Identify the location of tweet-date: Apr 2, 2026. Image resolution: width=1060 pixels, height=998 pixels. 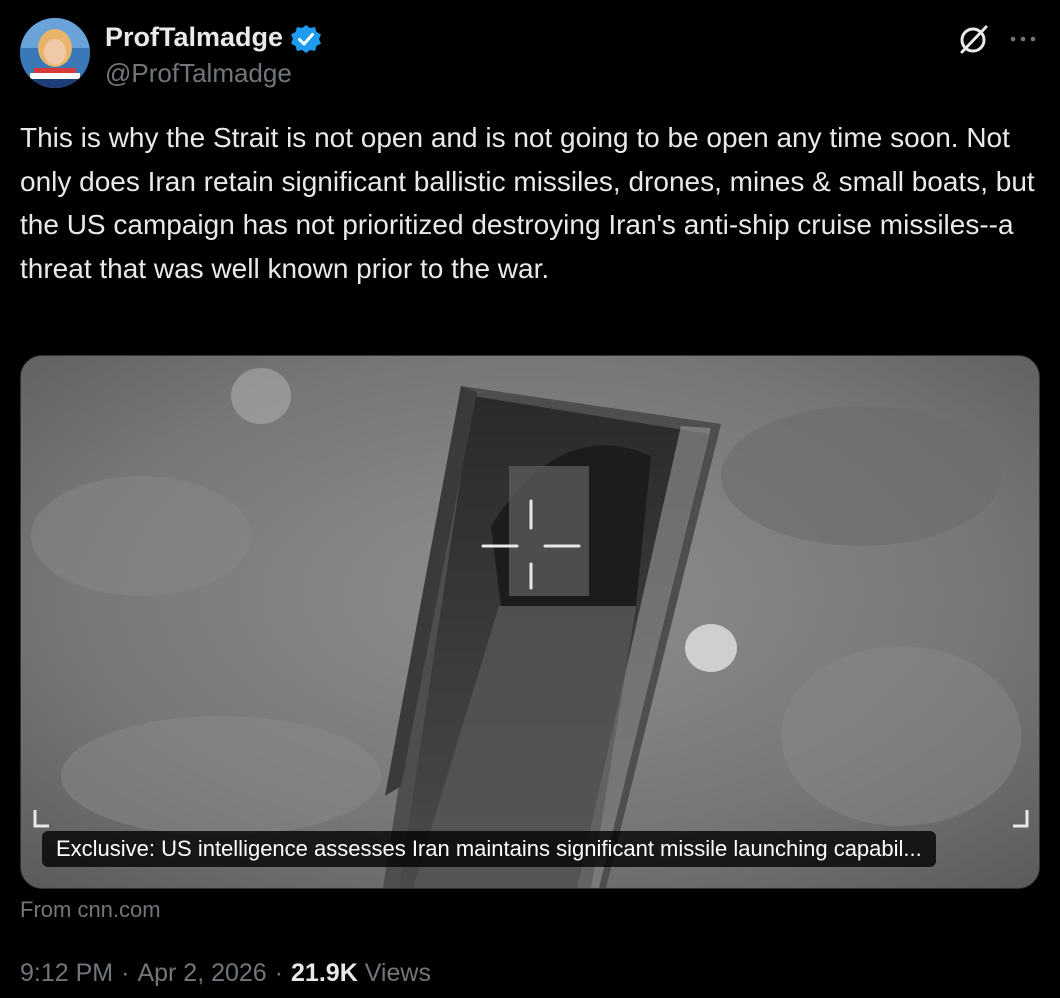
(201, 973).